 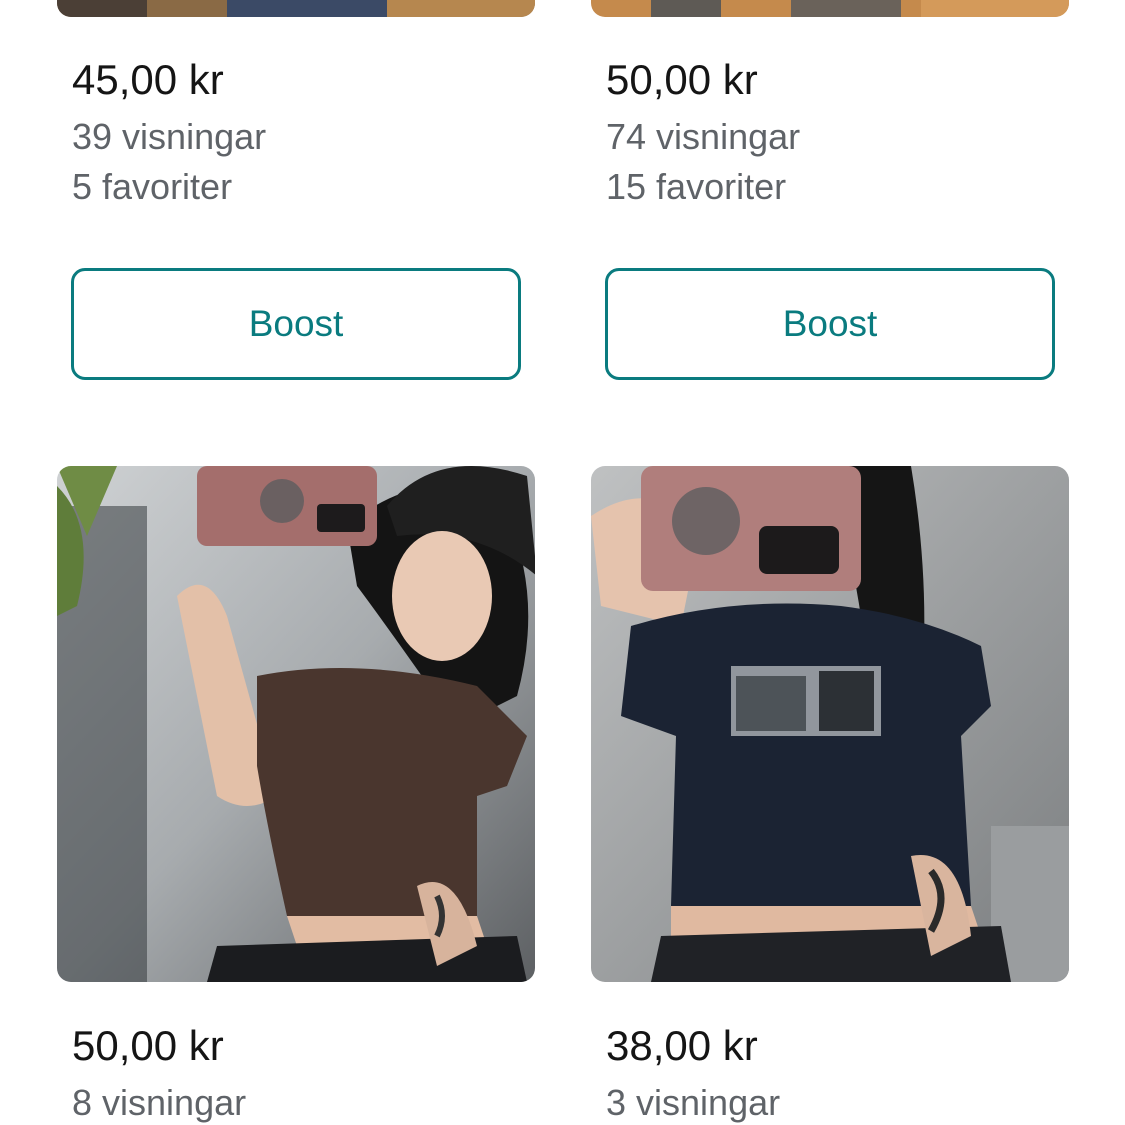 I want to click on listing-price: 45,00 kr, so click(x=148, y=79).